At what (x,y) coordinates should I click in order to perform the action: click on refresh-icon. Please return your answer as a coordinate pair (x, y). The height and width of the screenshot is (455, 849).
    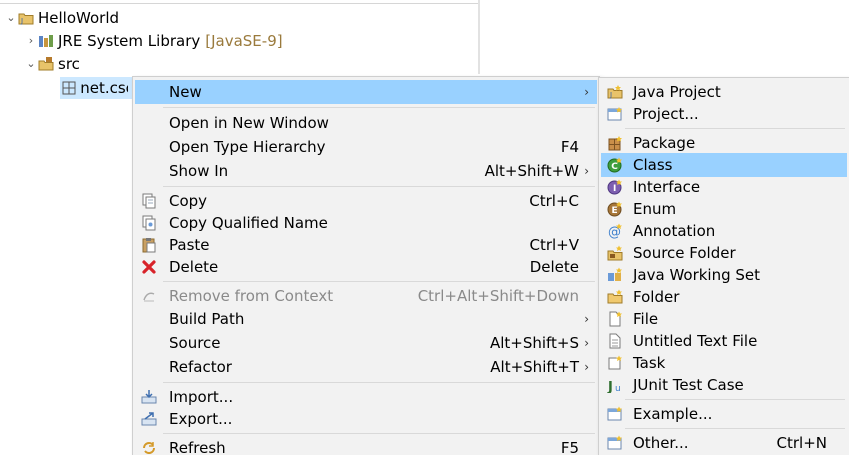
    Looking at the image, I should click on (149, 446).